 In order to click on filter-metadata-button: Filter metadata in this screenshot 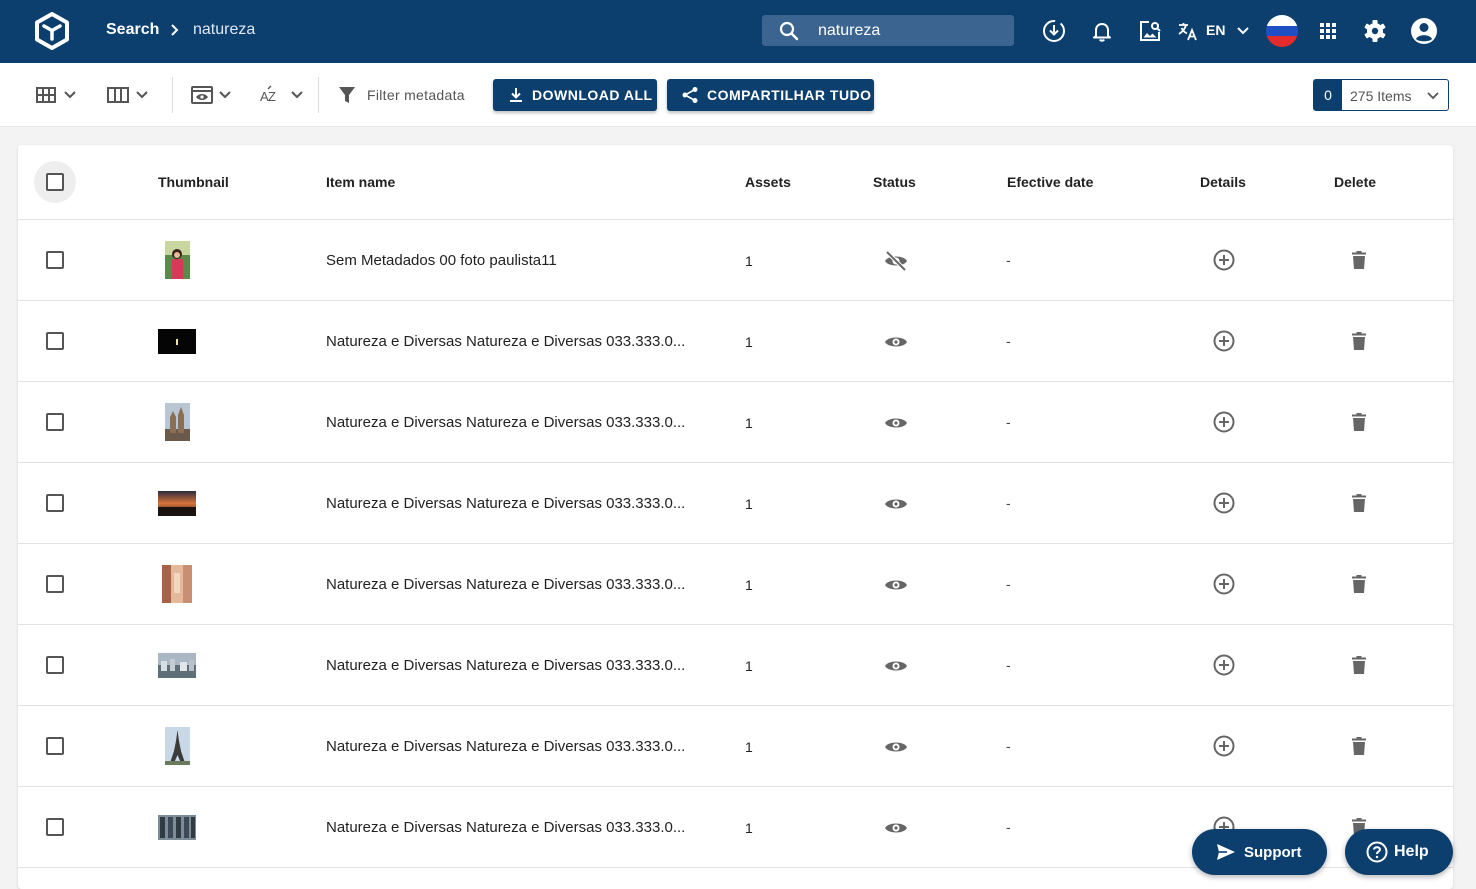, I will do `click(416, 95)`.